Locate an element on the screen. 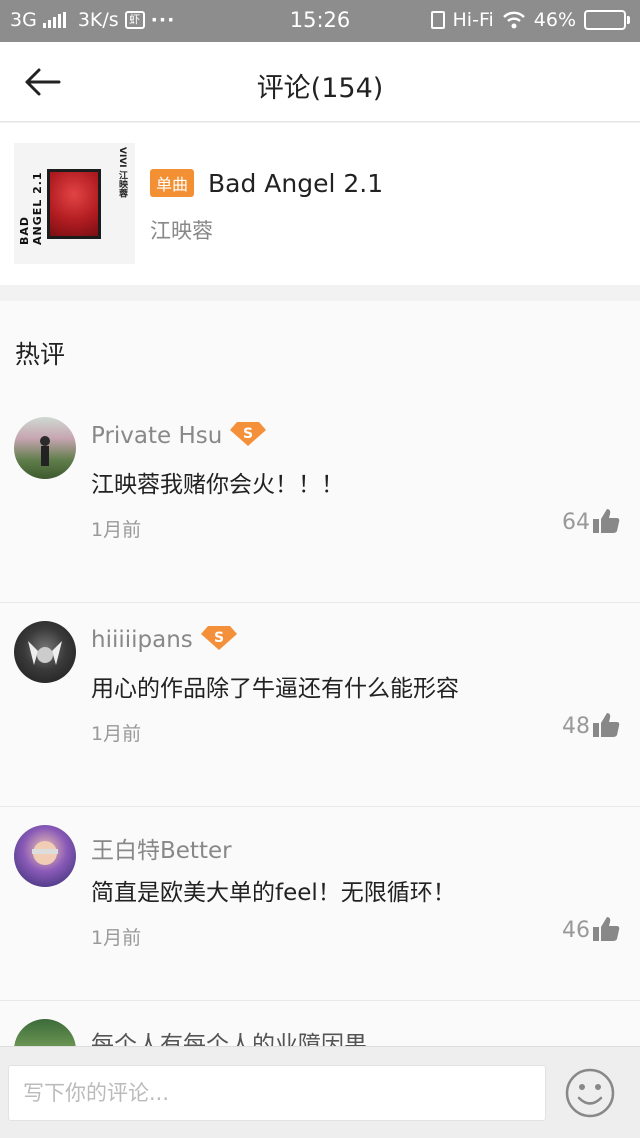  avatar-person-icon is located at coordinates (45, 451).